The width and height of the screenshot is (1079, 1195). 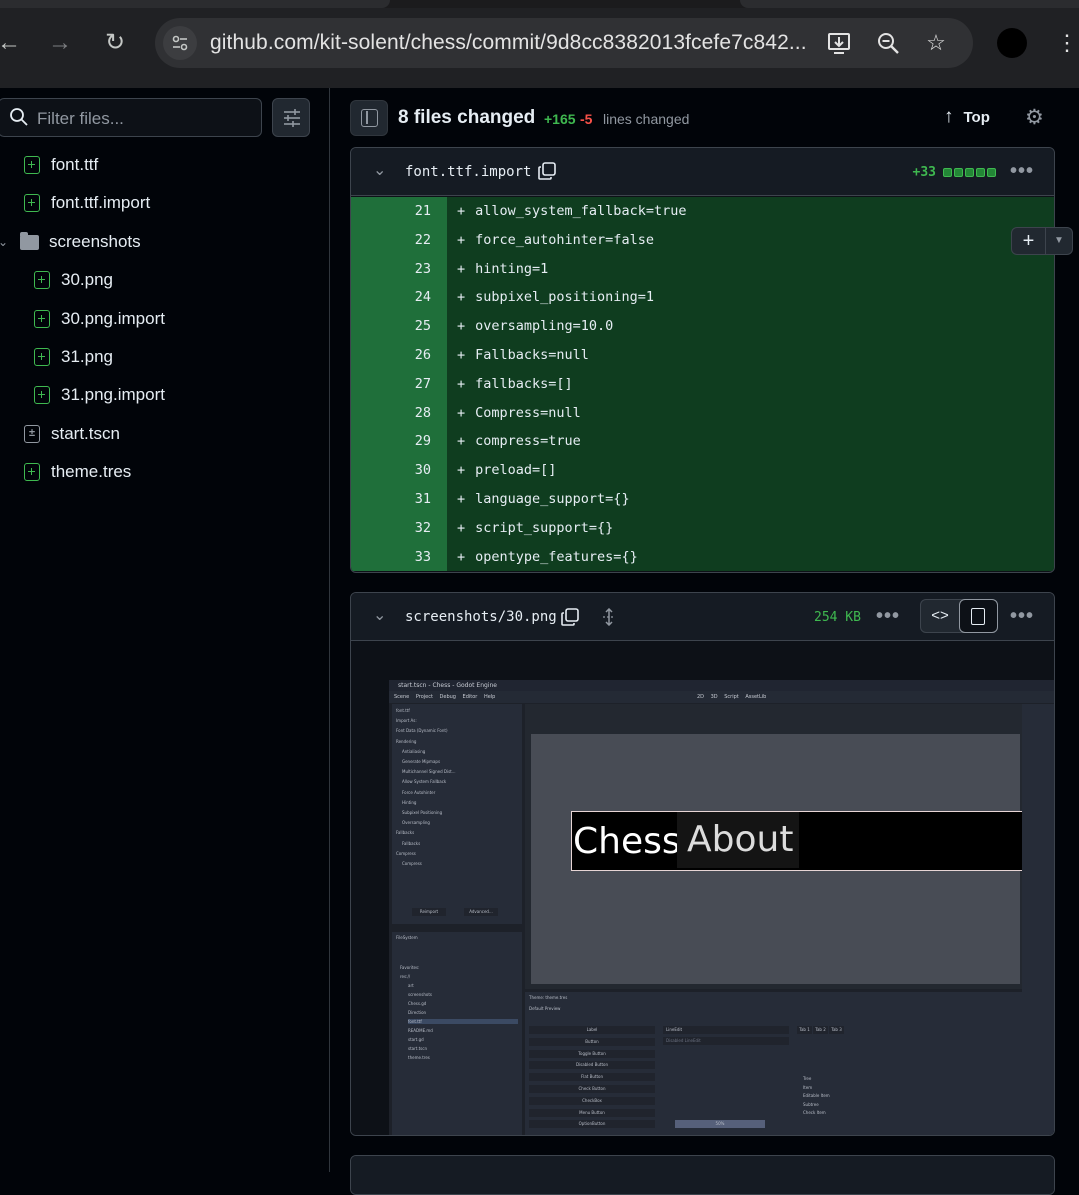 I want to click on code-content: oversampling=10.0, so click(x=544, y=326).